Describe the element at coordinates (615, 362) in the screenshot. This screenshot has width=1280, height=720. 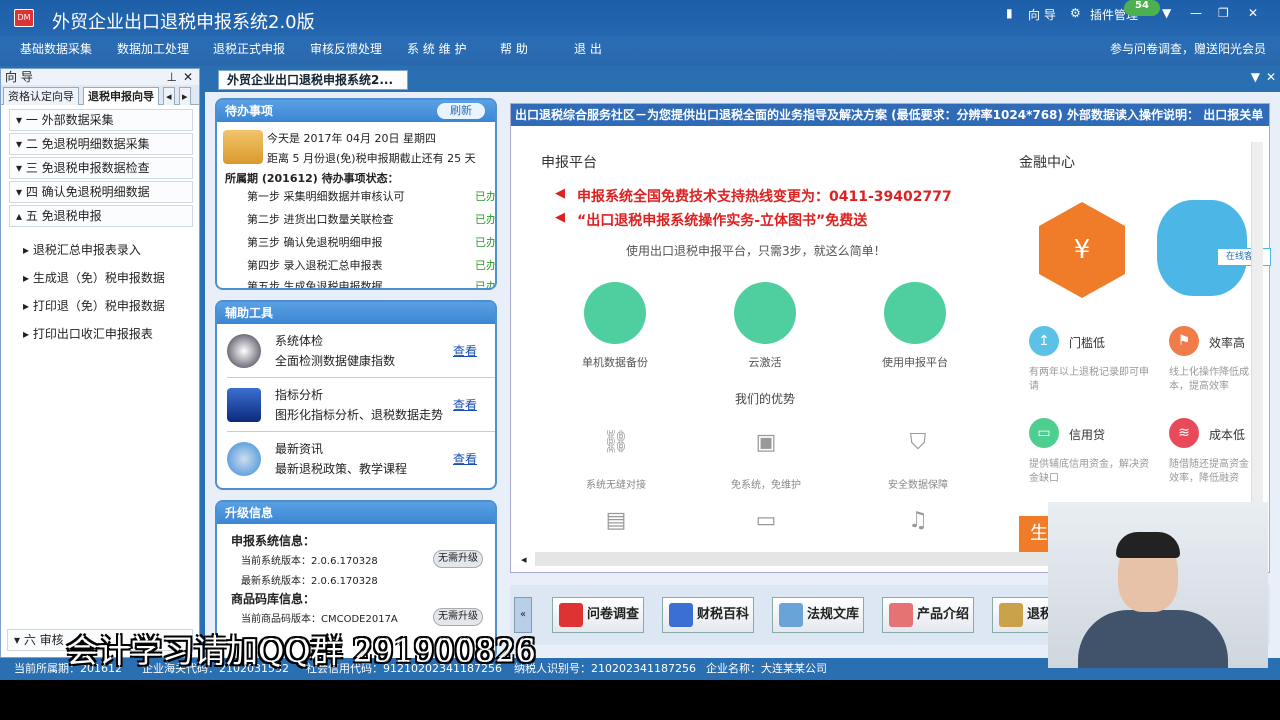
I see `backup-label: 单机数据备份` at that location.